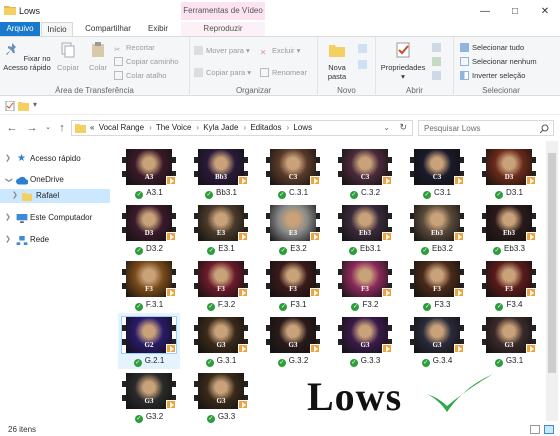 The image size is (560, 436). I want to click on vertical-scrollbar, so click(552, 281).